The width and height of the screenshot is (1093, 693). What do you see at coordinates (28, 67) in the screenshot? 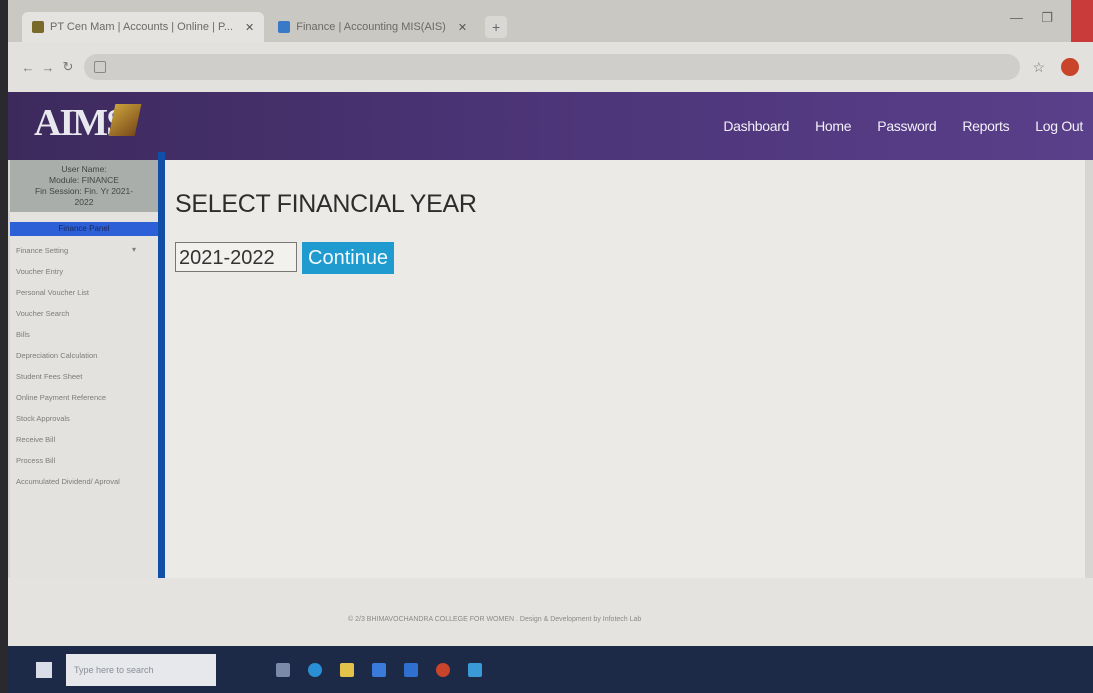
I see `back-icon: ←` at bounding box center [28, 67].